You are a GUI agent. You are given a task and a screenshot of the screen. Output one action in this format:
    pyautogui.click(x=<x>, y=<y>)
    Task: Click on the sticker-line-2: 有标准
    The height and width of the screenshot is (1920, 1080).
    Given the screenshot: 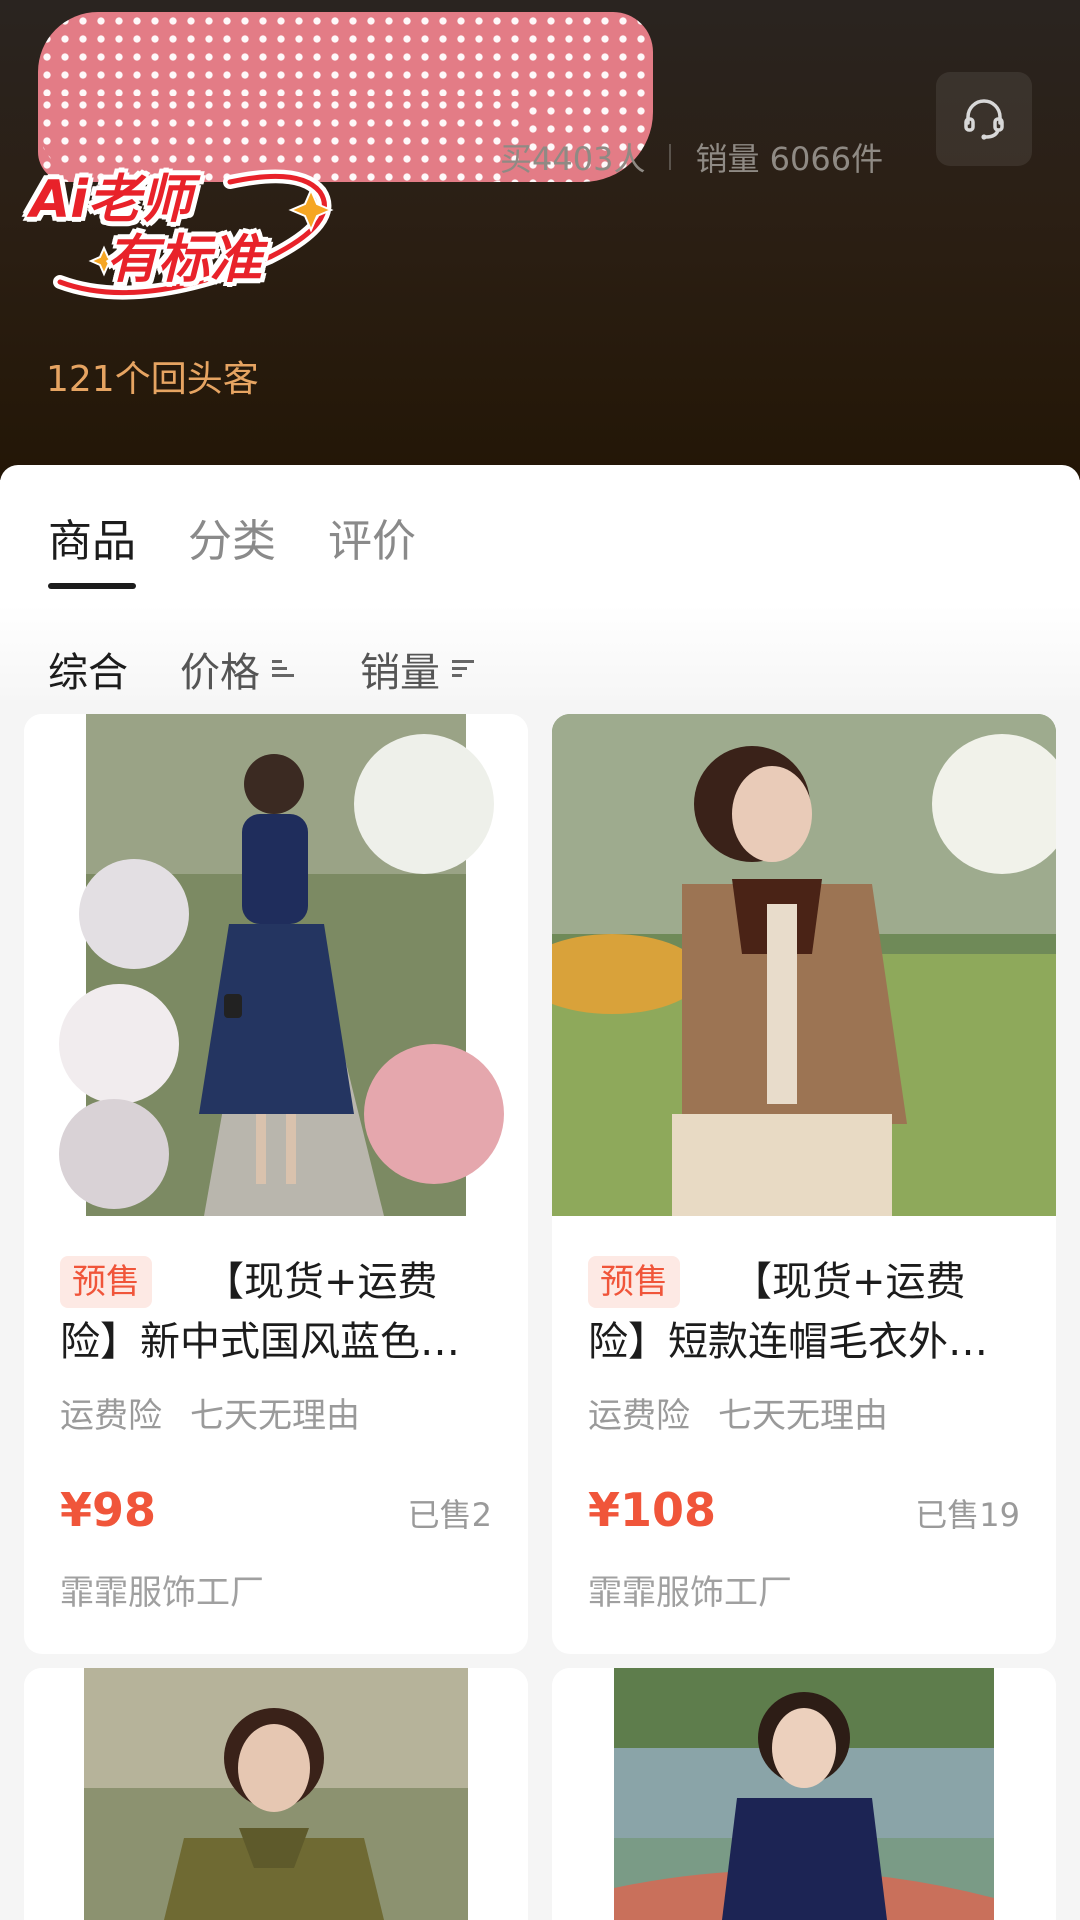 What is the action you would take?
    pyautogui.click(x=184, y=260)
    